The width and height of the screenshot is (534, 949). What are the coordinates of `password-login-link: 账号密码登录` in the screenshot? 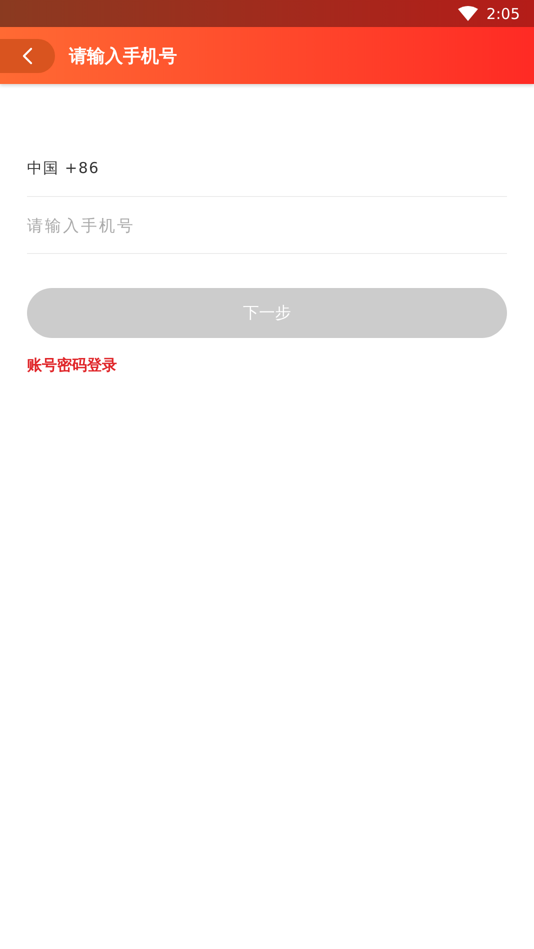 It's located at (72, 365).